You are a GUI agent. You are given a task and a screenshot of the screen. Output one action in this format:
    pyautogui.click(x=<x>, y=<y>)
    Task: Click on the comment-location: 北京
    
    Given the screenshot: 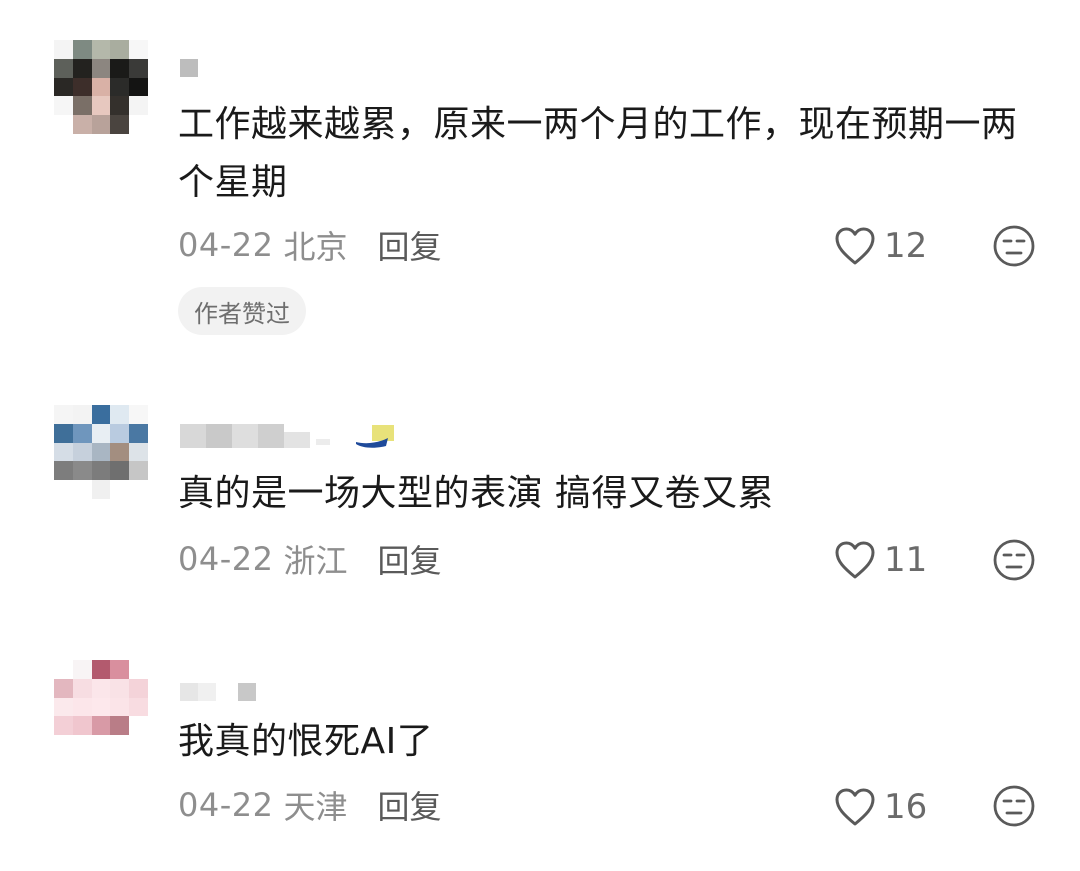 What is the action you would take?
    pyautogui.click(x=315, y=247)
    